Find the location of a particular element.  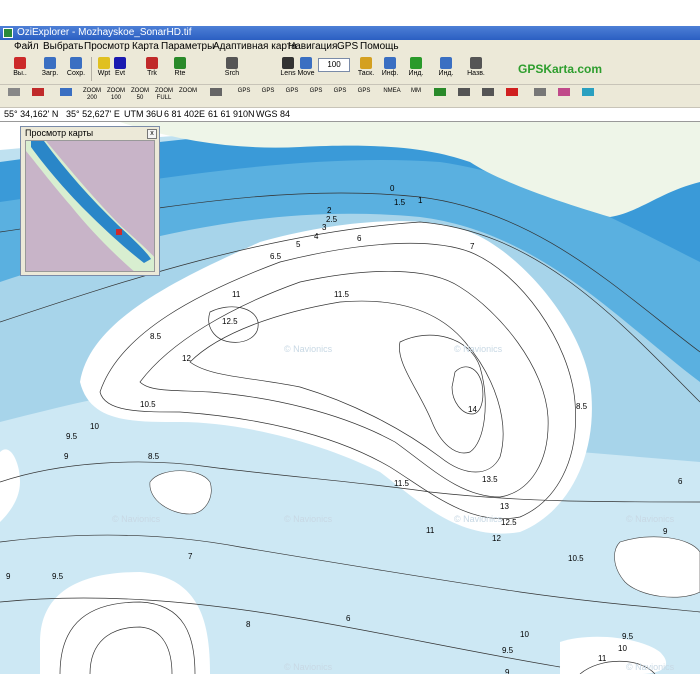

move-map-icon is located at coordinates (306, 63).